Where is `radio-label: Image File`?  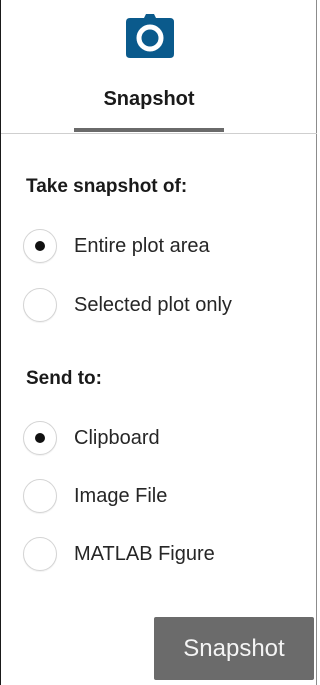 radio-label: Image File is located at coordinates (121, 495).